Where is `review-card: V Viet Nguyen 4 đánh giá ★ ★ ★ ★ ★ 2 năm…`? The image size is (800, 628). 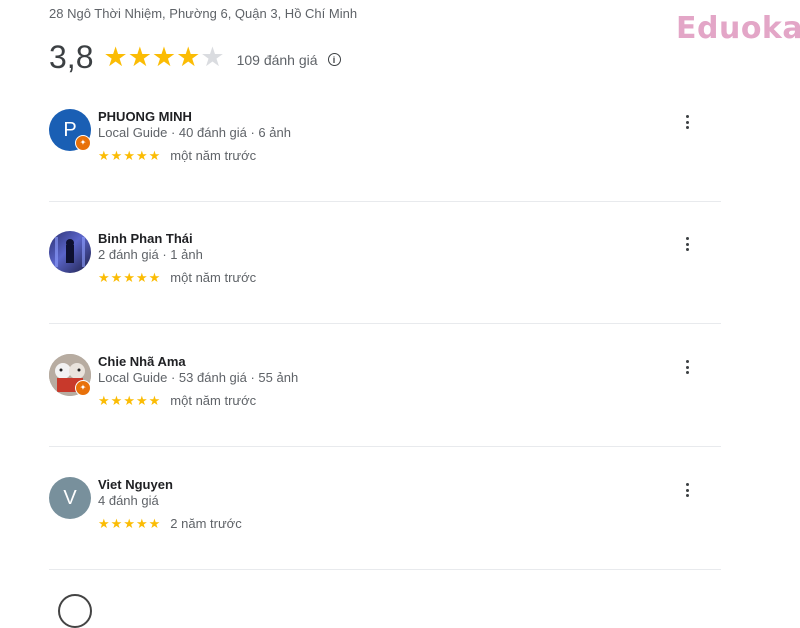
review-card: V Viet Nguyen 4 đánh giá ★ ★ ★ ★ ★ 2 năm… is located at coordinates (385, 527).